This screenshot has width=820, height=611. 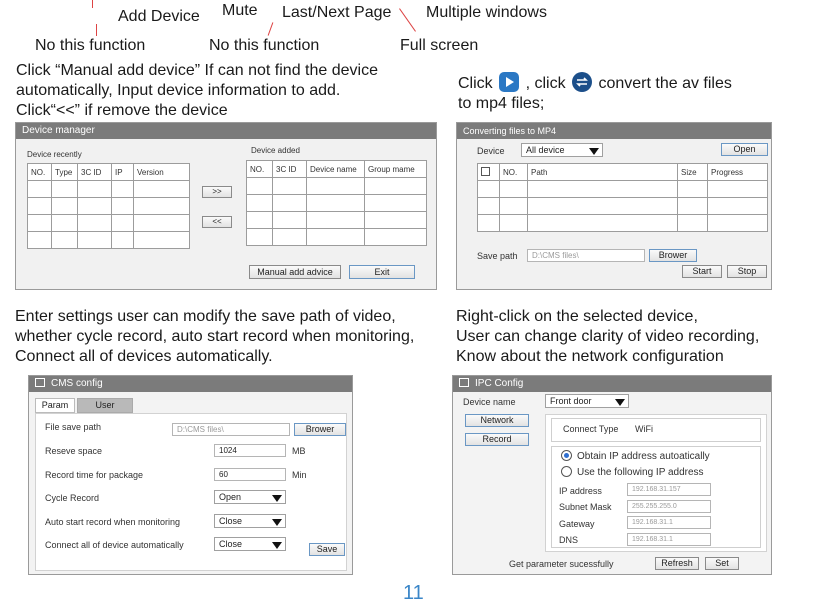 What do you see at coordinates (250, 474) in the screenshot?
I see `record-time-input: 60` at bounding box center [250, 474].